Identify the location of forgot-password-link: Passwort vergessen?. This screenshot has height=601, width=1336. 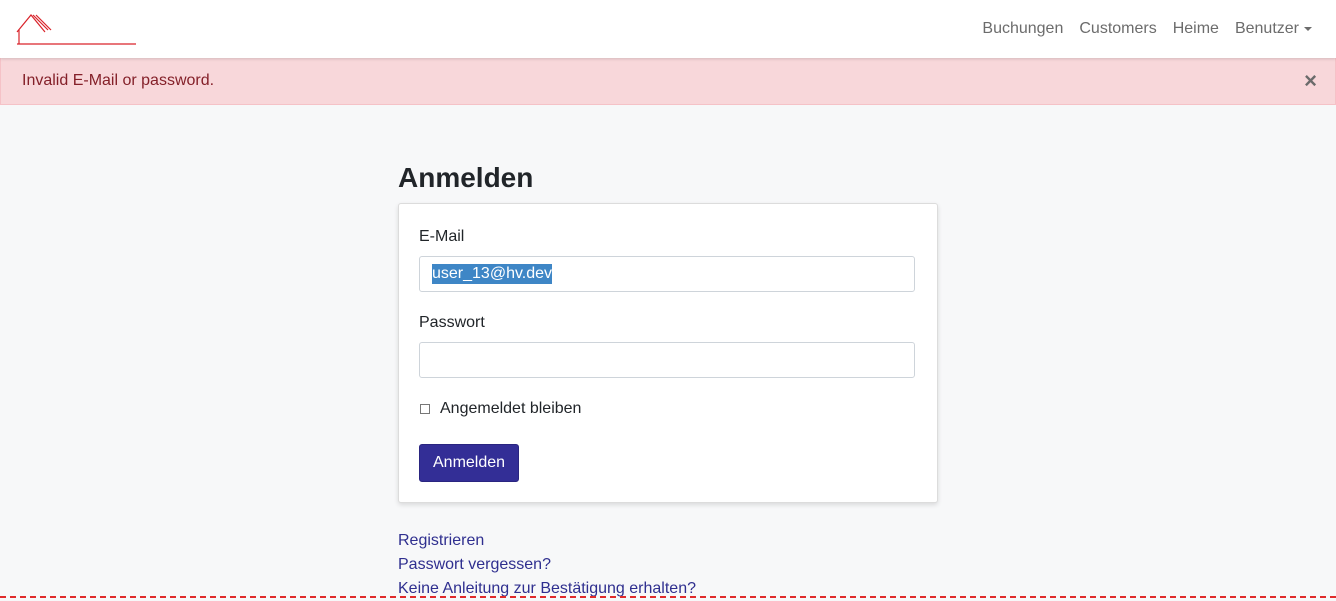
(547, 565).